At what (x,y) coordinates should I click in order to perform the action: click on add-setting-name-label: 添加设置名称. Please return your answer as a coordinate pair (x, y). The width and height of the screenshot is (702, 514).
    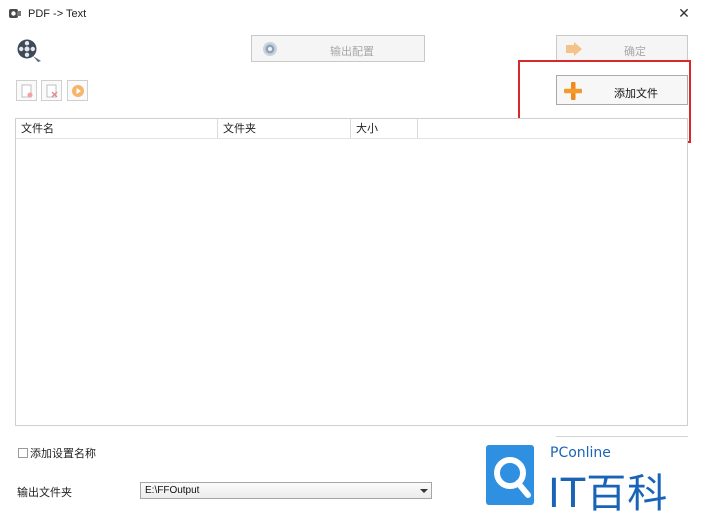
    Looking at the image, I should click on (63, 454).